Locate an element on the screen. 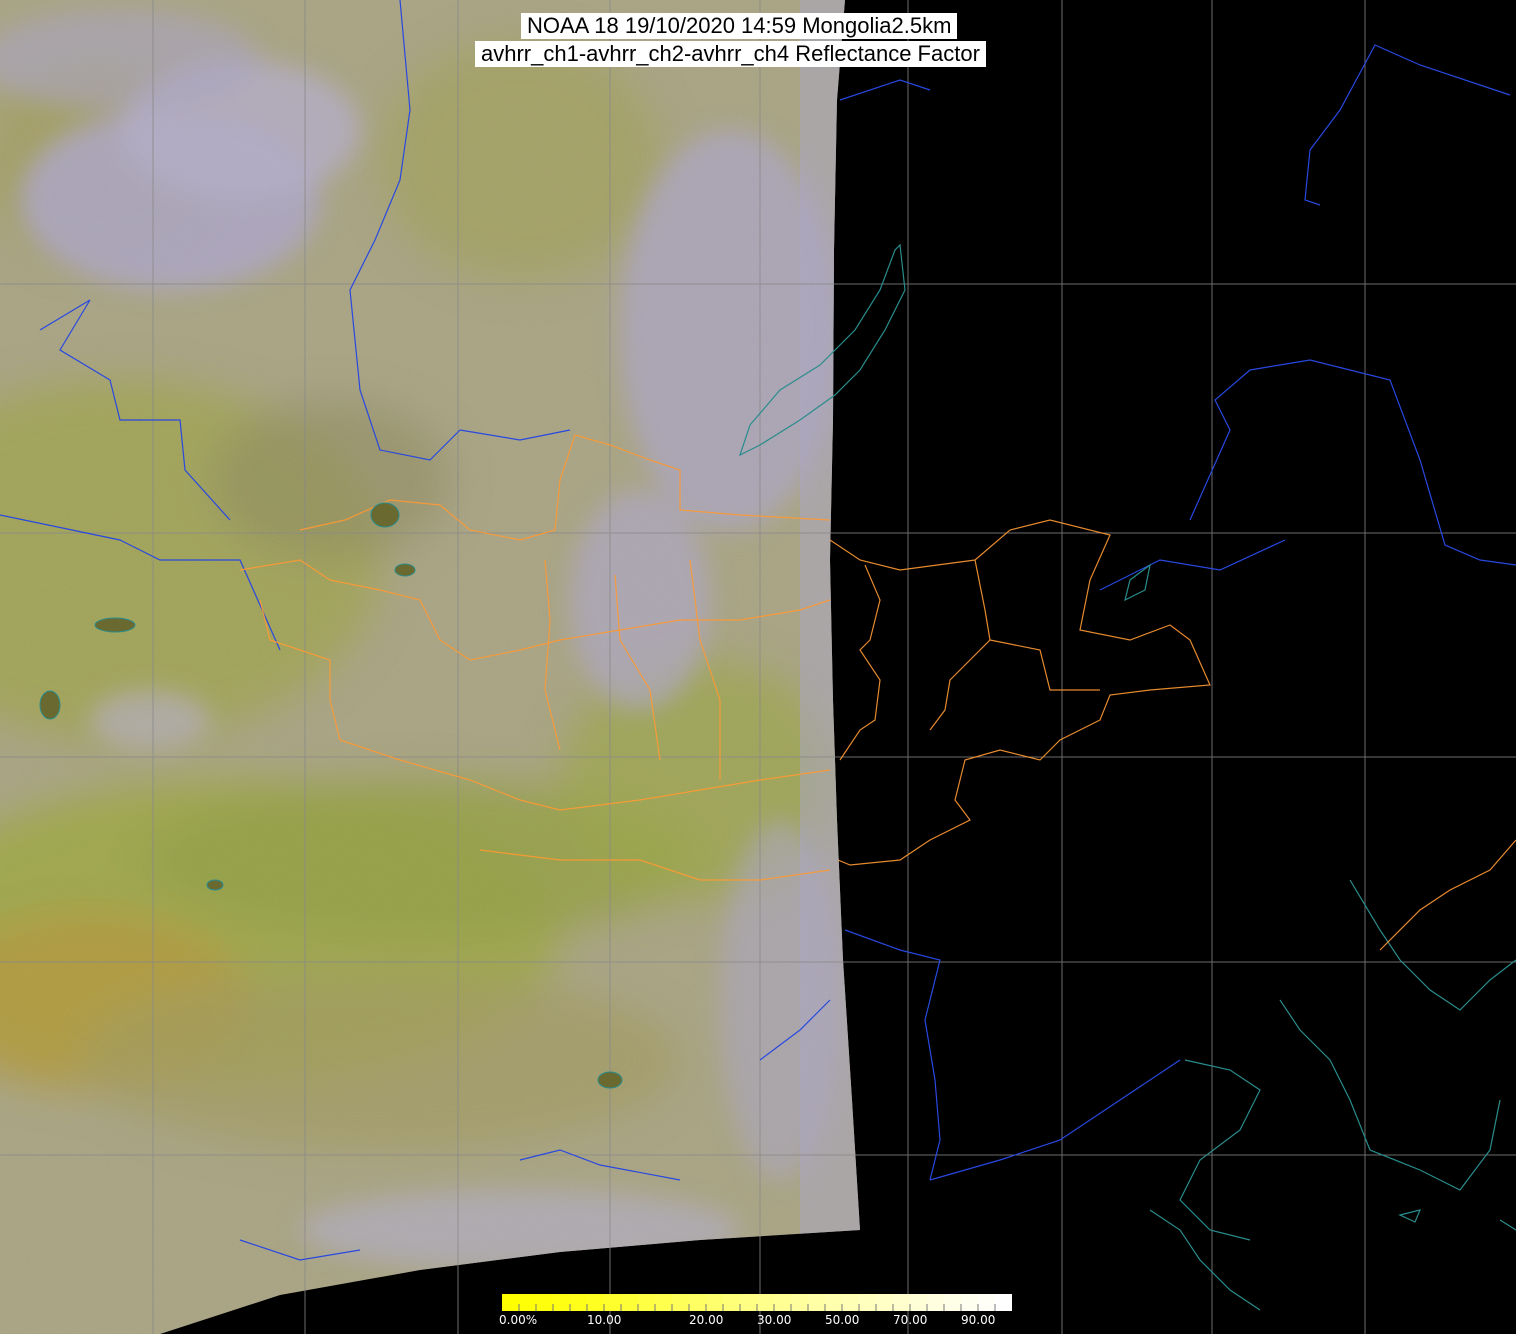 The width and height of the screenshot is (1516, 1334). colorbar is located at coordinates (757, 1302).